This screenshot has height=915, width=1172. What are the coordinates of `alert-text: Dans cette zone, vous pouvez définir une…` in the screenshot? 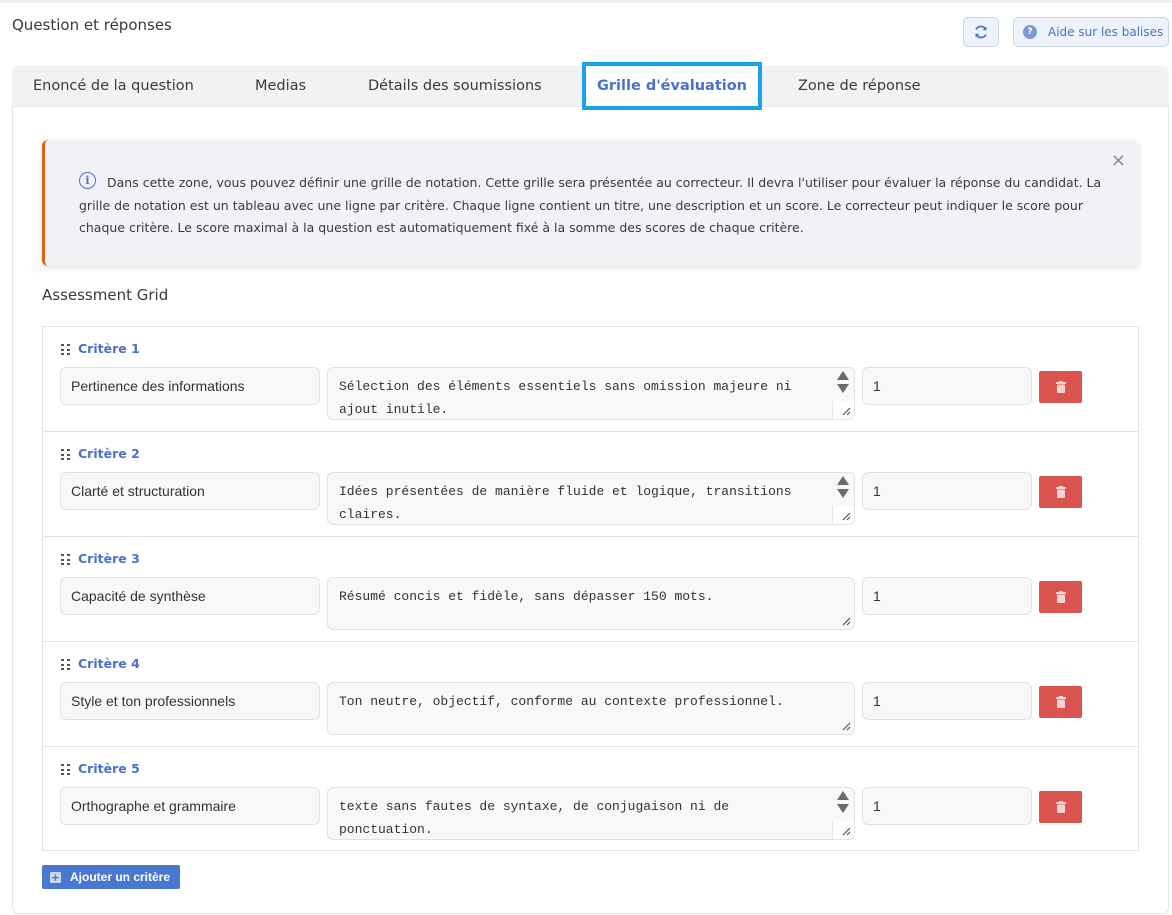 It's located at (590, 205).